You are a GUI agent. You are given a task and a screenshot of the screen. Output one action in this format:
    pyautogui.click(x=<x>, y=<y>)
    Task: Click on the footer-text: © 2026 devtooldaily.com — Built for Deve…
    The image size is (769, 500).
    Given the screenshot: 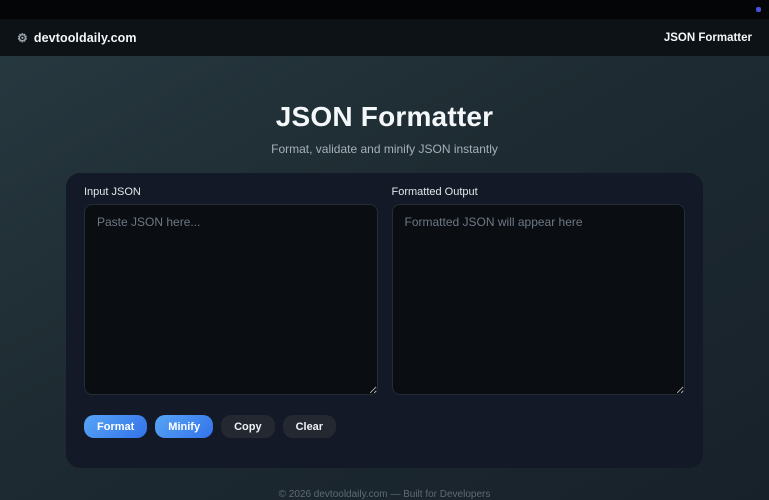 What is the action you would take?
    pyautogui.click(x=384, y=494)
    